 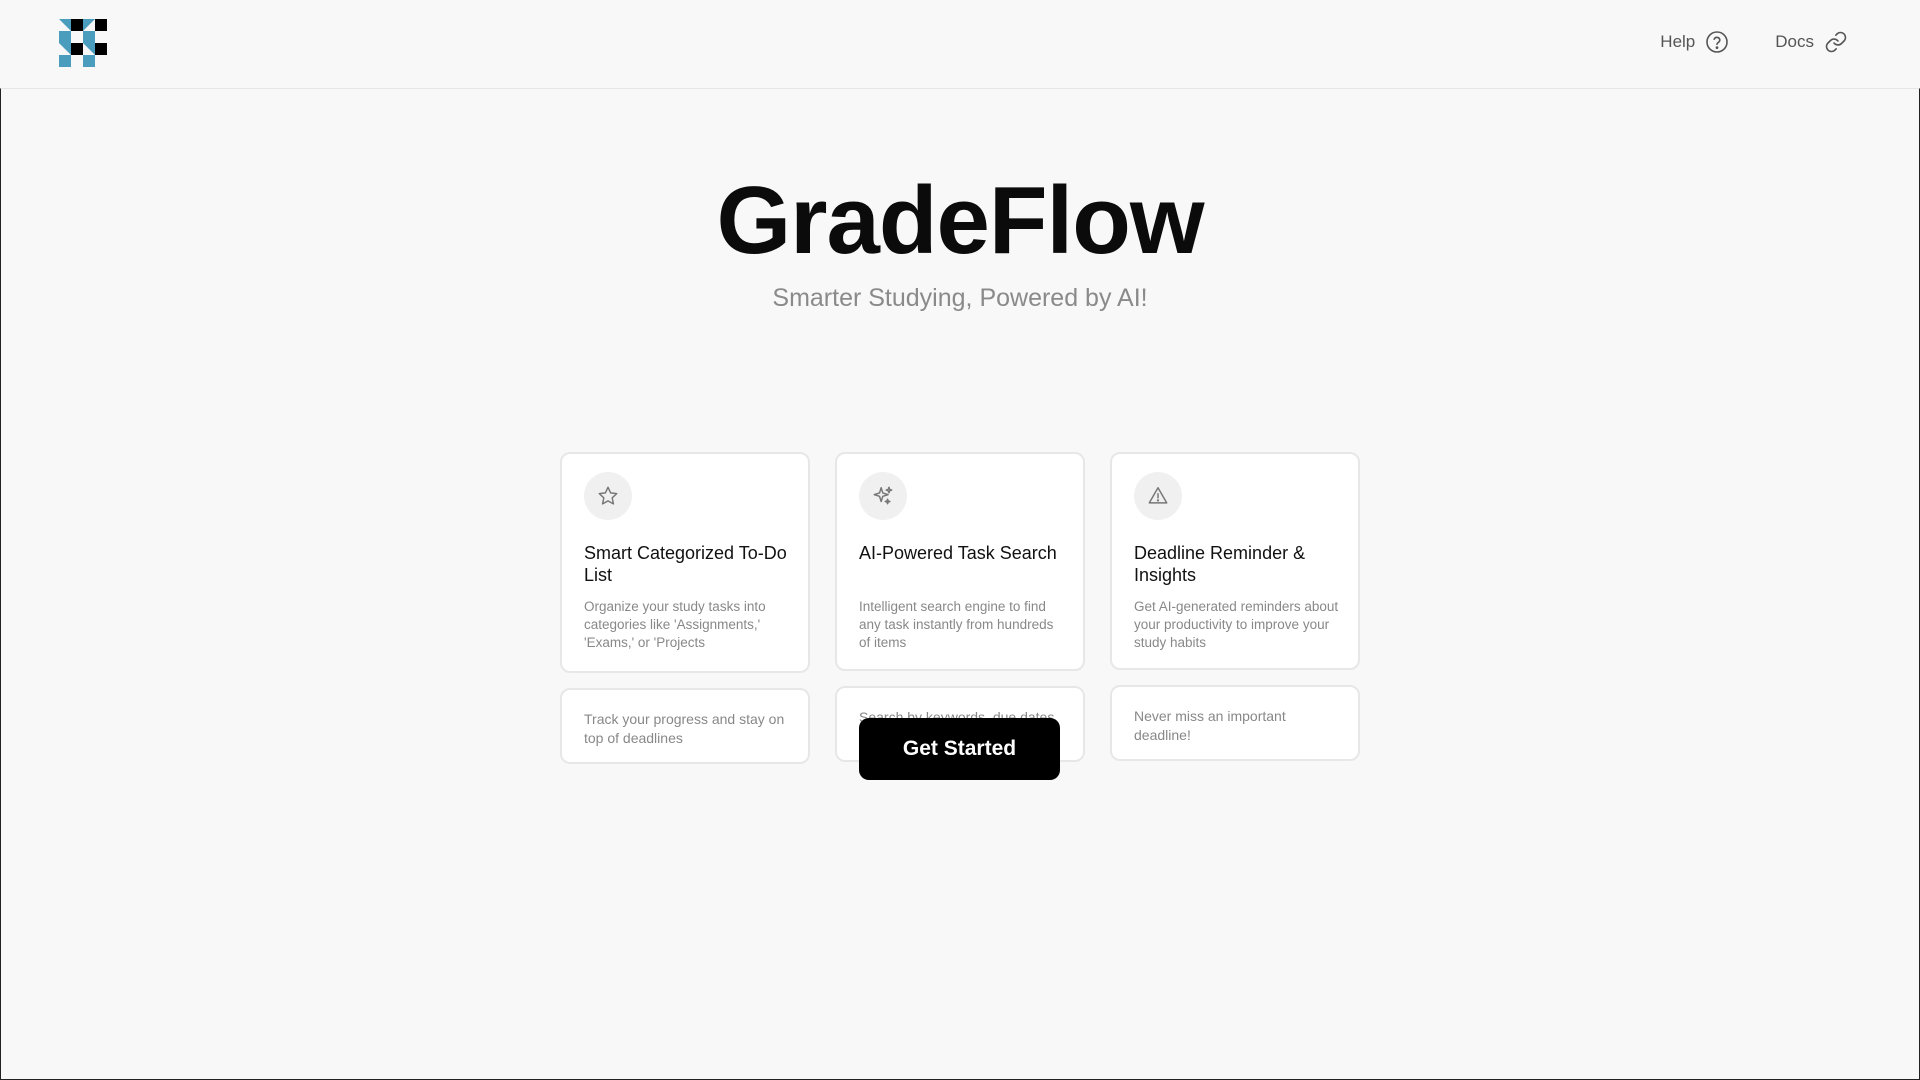 I want to click on warning-triangle-icon, so click(x=1158, y=495).